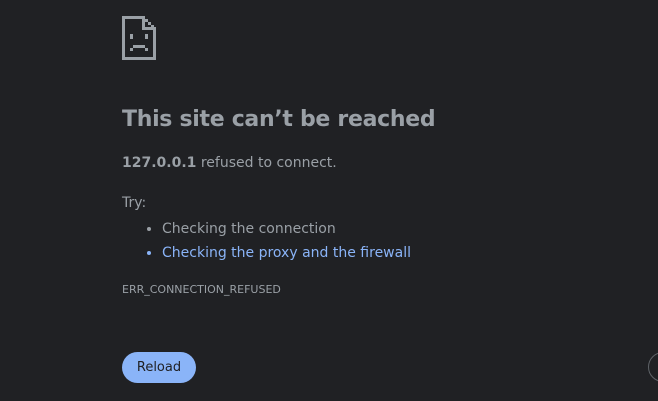 This screenshot has width=658, height=401. Describe the element at coordinates (279, 119) in the screenshot. I see `page-title: This site can’t be reached` at that location.